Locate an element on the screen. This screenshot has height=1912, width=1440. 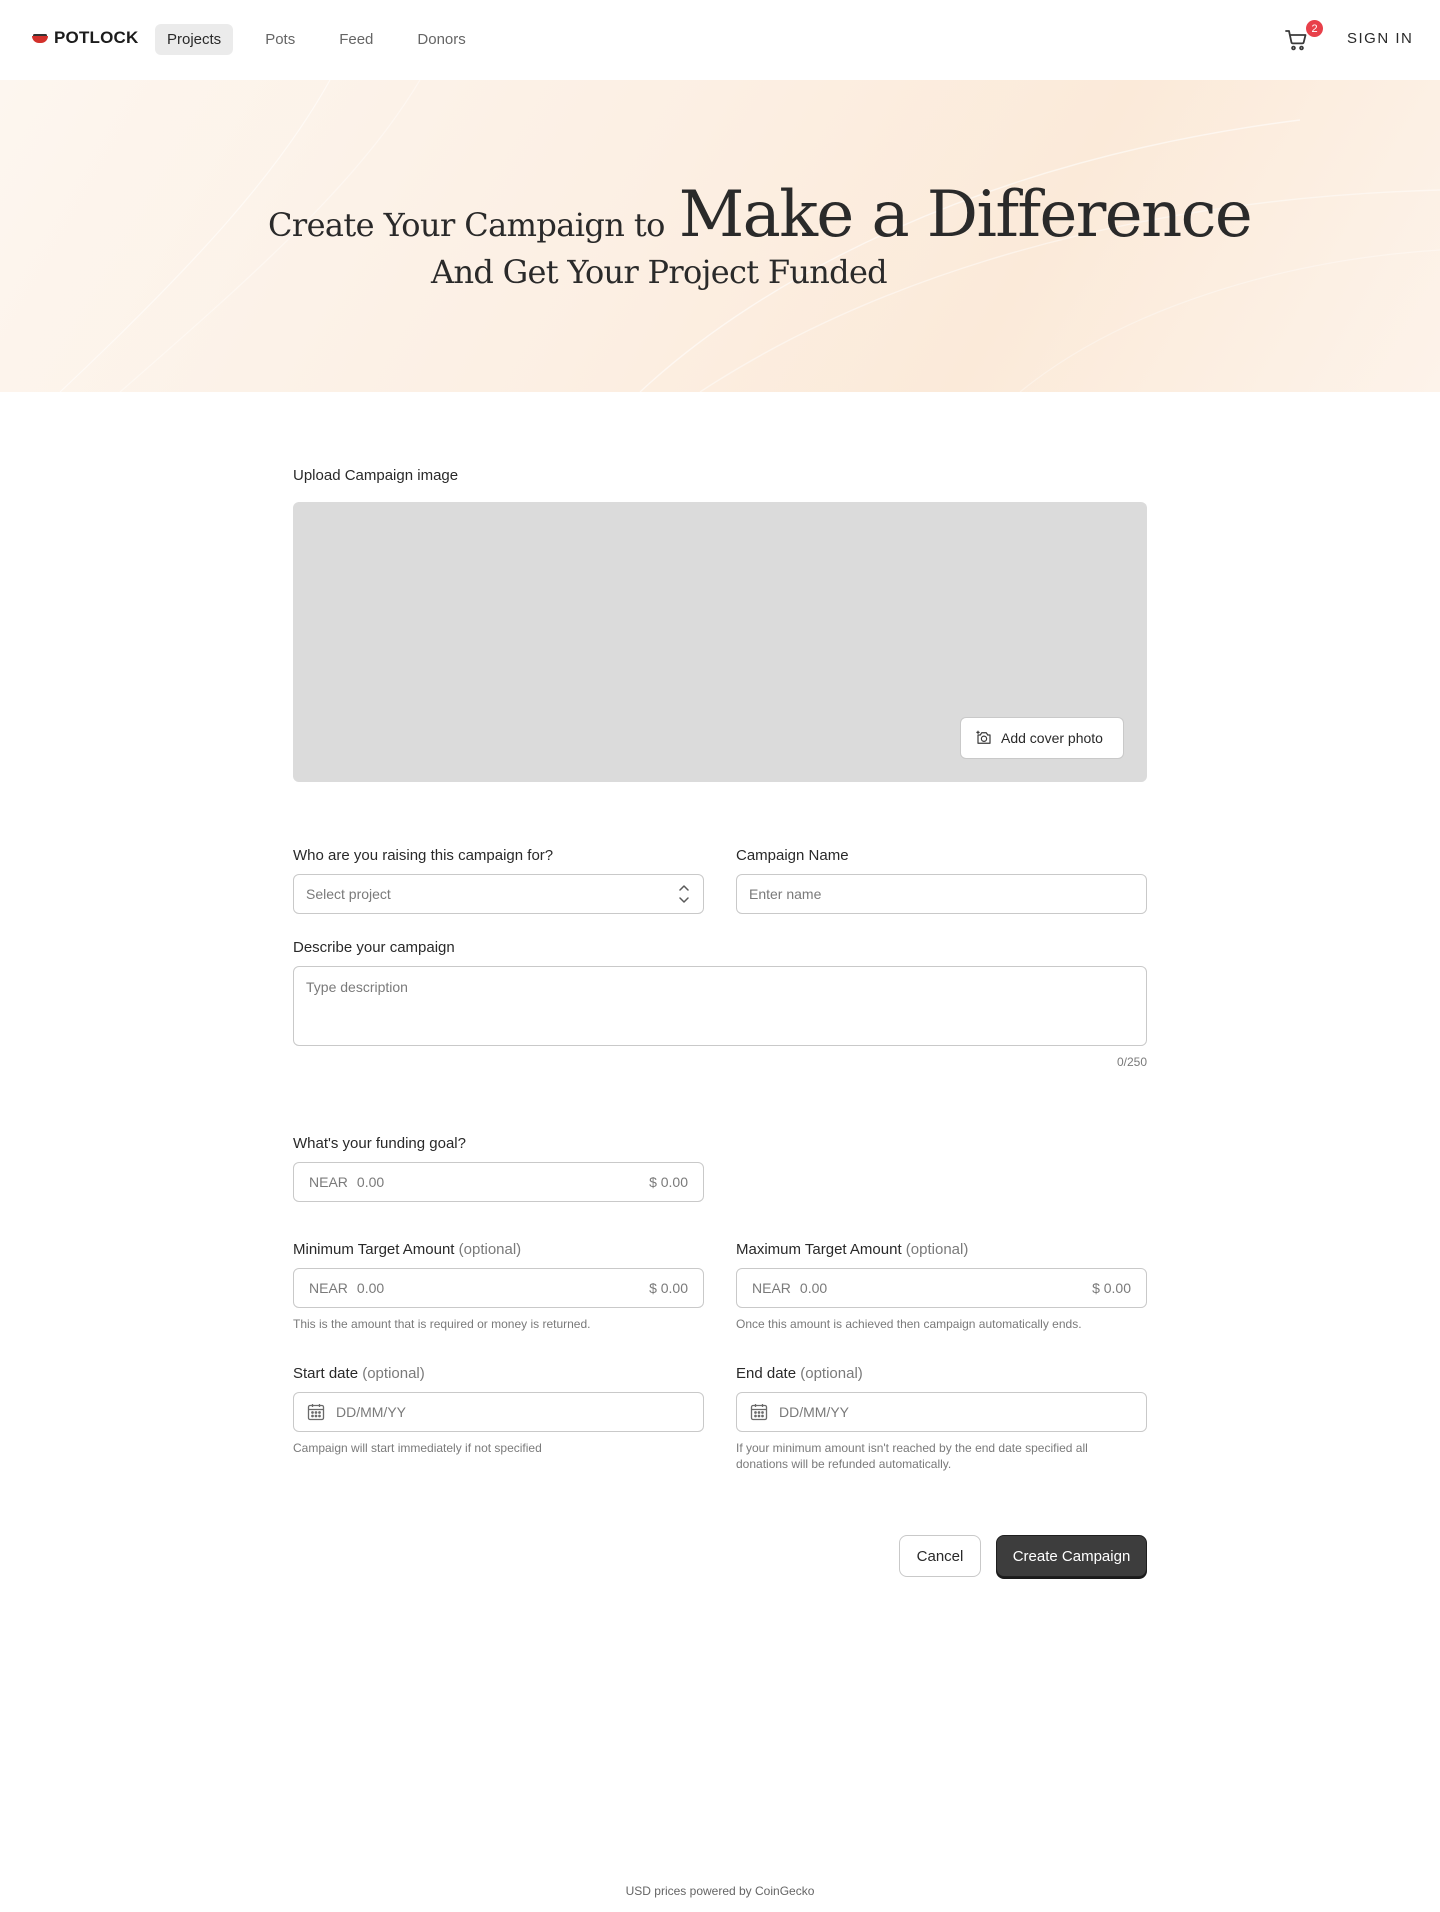
description-char-counter: 0/250 is located at coordinates (1131, 1062).